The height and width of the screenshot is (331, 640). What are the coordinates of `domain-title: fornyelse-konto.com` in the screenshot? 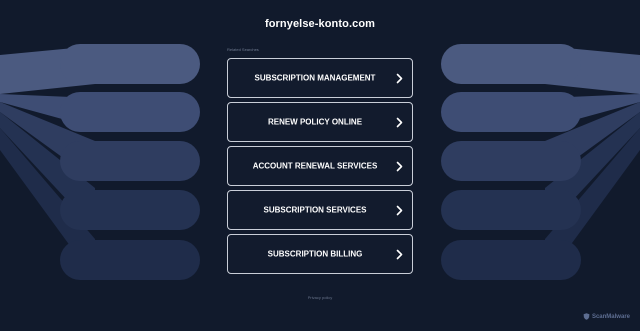 It's located at (320, 24).